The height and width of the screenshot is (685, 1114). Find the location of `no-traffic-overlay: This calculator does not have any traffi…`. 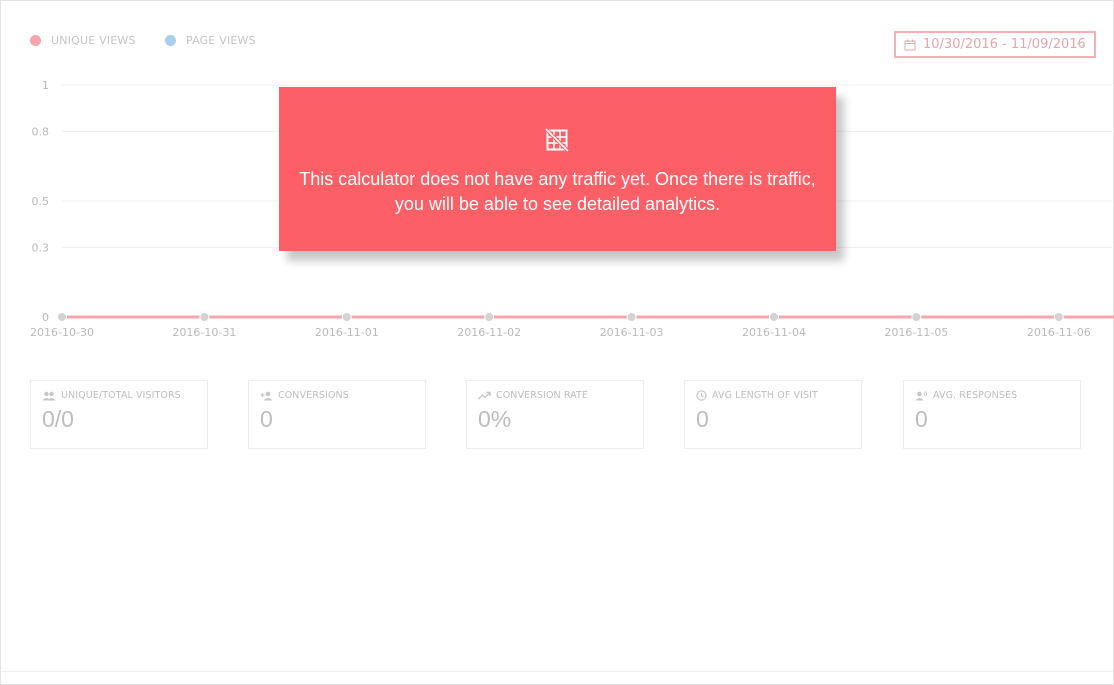

no-traffic-overlay: This calculator does not have any traffi… is located at coordinates (557, 169).